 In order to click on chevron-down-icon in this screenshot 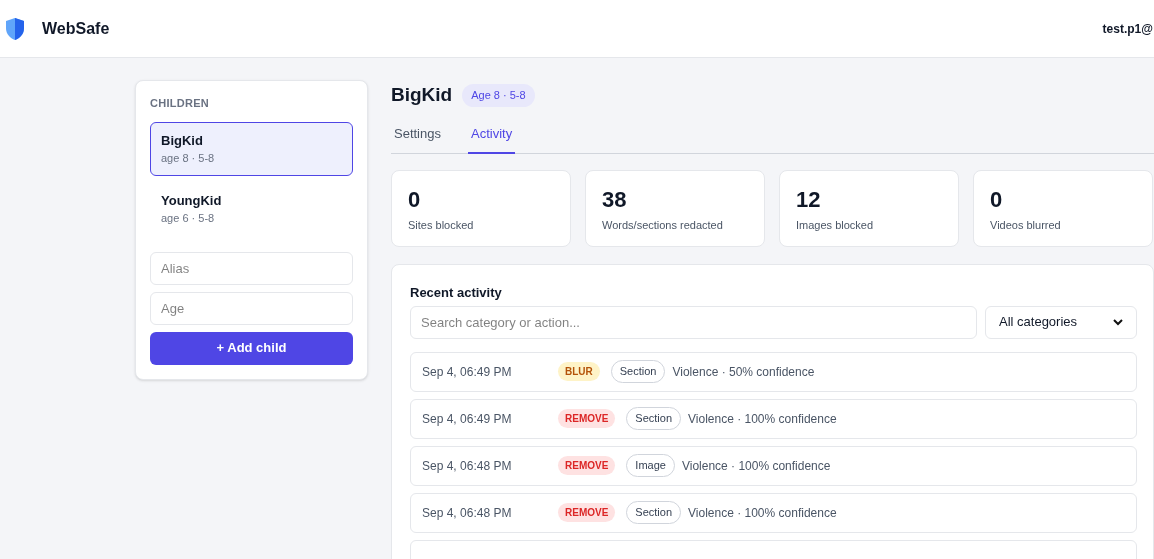, I will do `click(1118, 322)`.